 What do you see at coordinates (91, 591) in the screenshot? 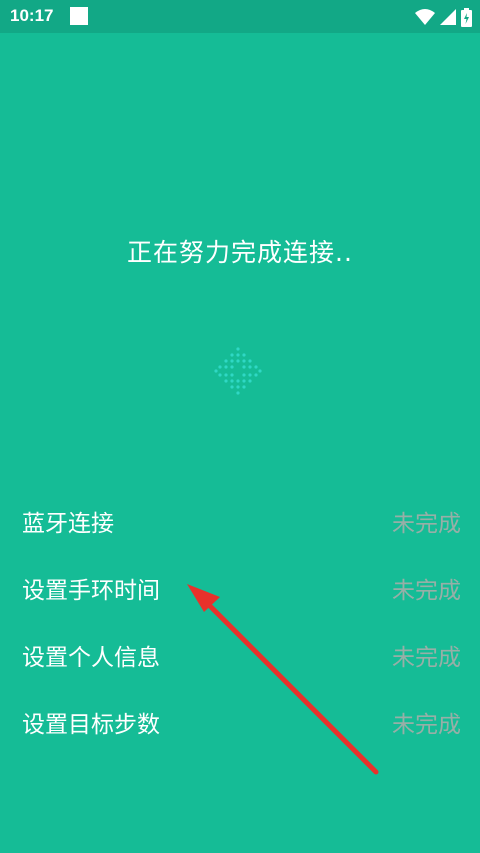
I see `step-label: 设置手环时间` at bounding box center [91, 591].